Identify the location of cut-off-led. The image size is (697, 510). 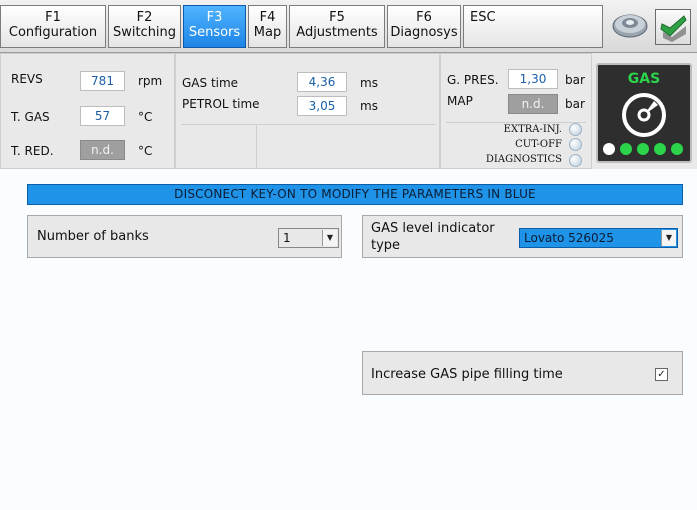
(575, 144).